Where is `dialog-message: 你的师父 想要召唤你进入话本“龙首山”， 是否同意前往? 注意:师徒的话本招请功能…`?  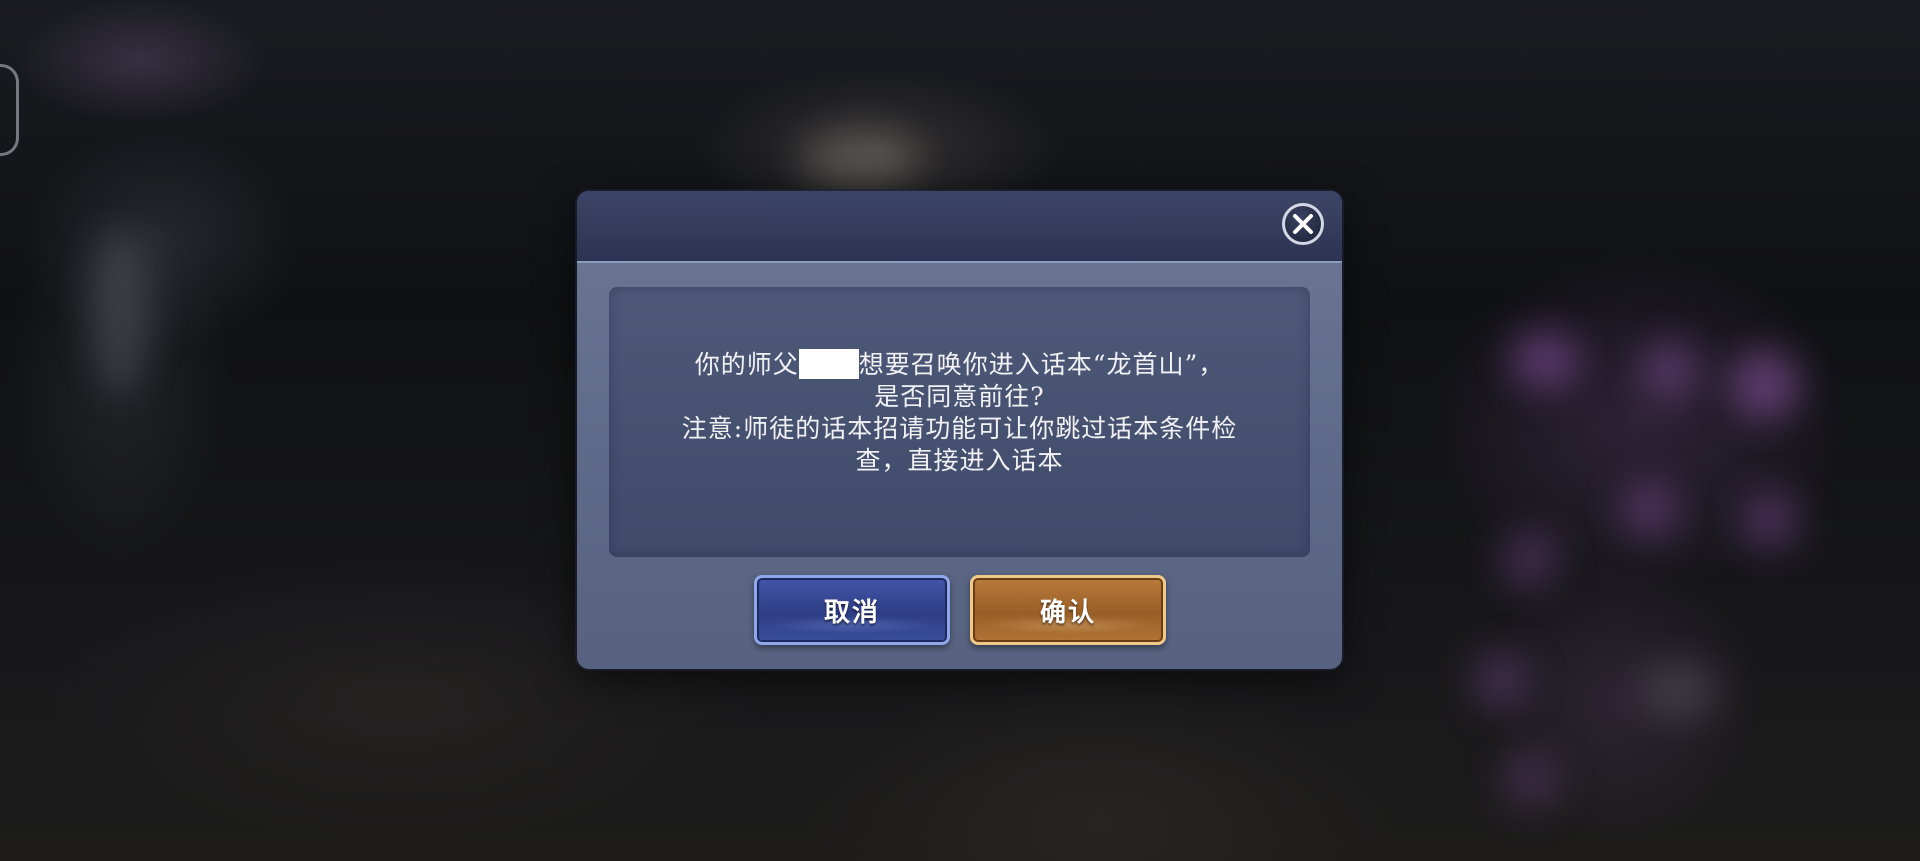
dialog-message: 你的师父 想要召唤你进入话本“龙首山”， 是否同意前往? 注意:师徒的话本招请功能… is located at coordinates (959, 413).